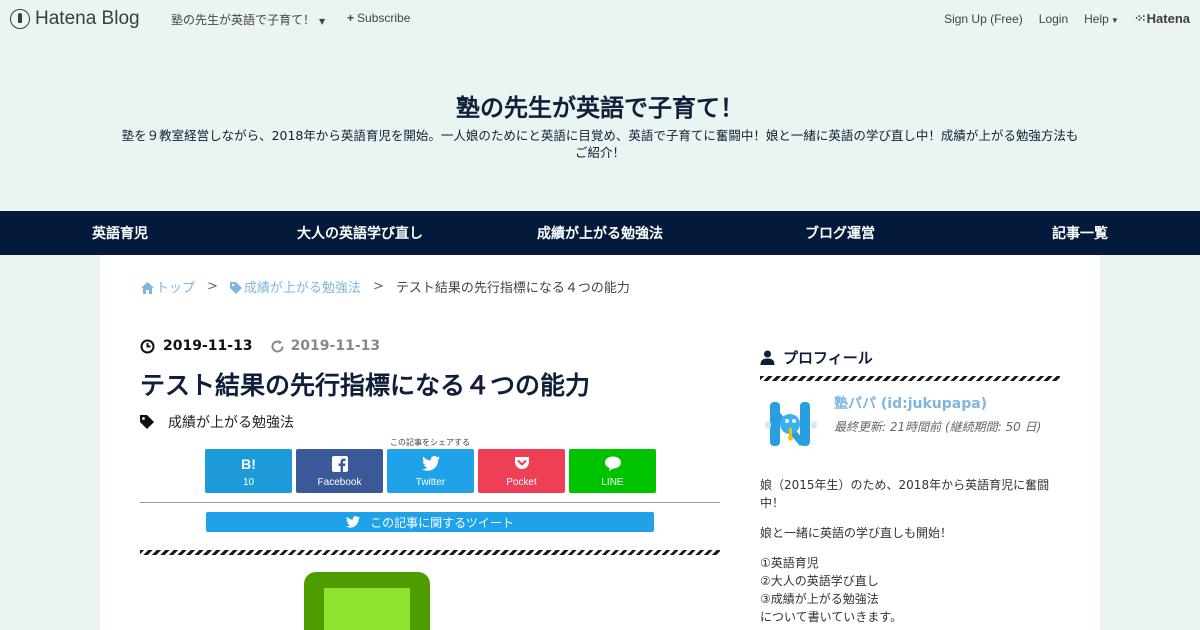  Describe the element at coordinates (1140, 19) in the screenshot. I see `hatena-mark-icon: ⁖⁖` at that location.